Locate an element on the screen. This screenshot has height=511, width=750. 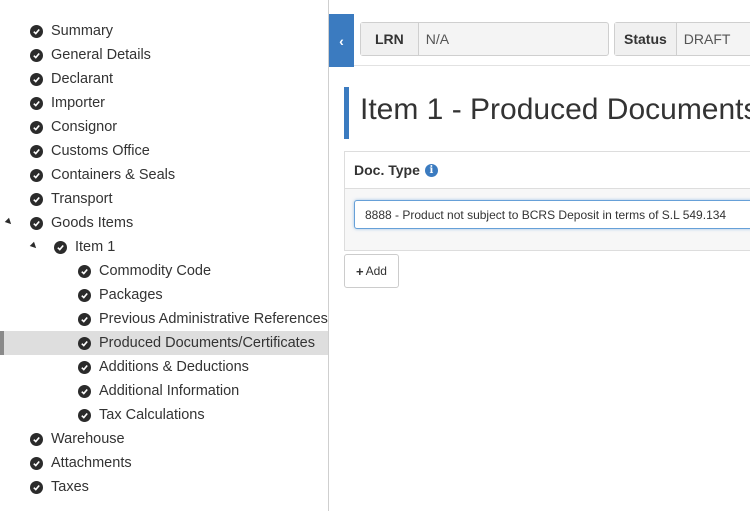
sidebar-item-produced-documents: Produced Documents/Certificates is located at coordinates (164, 343).